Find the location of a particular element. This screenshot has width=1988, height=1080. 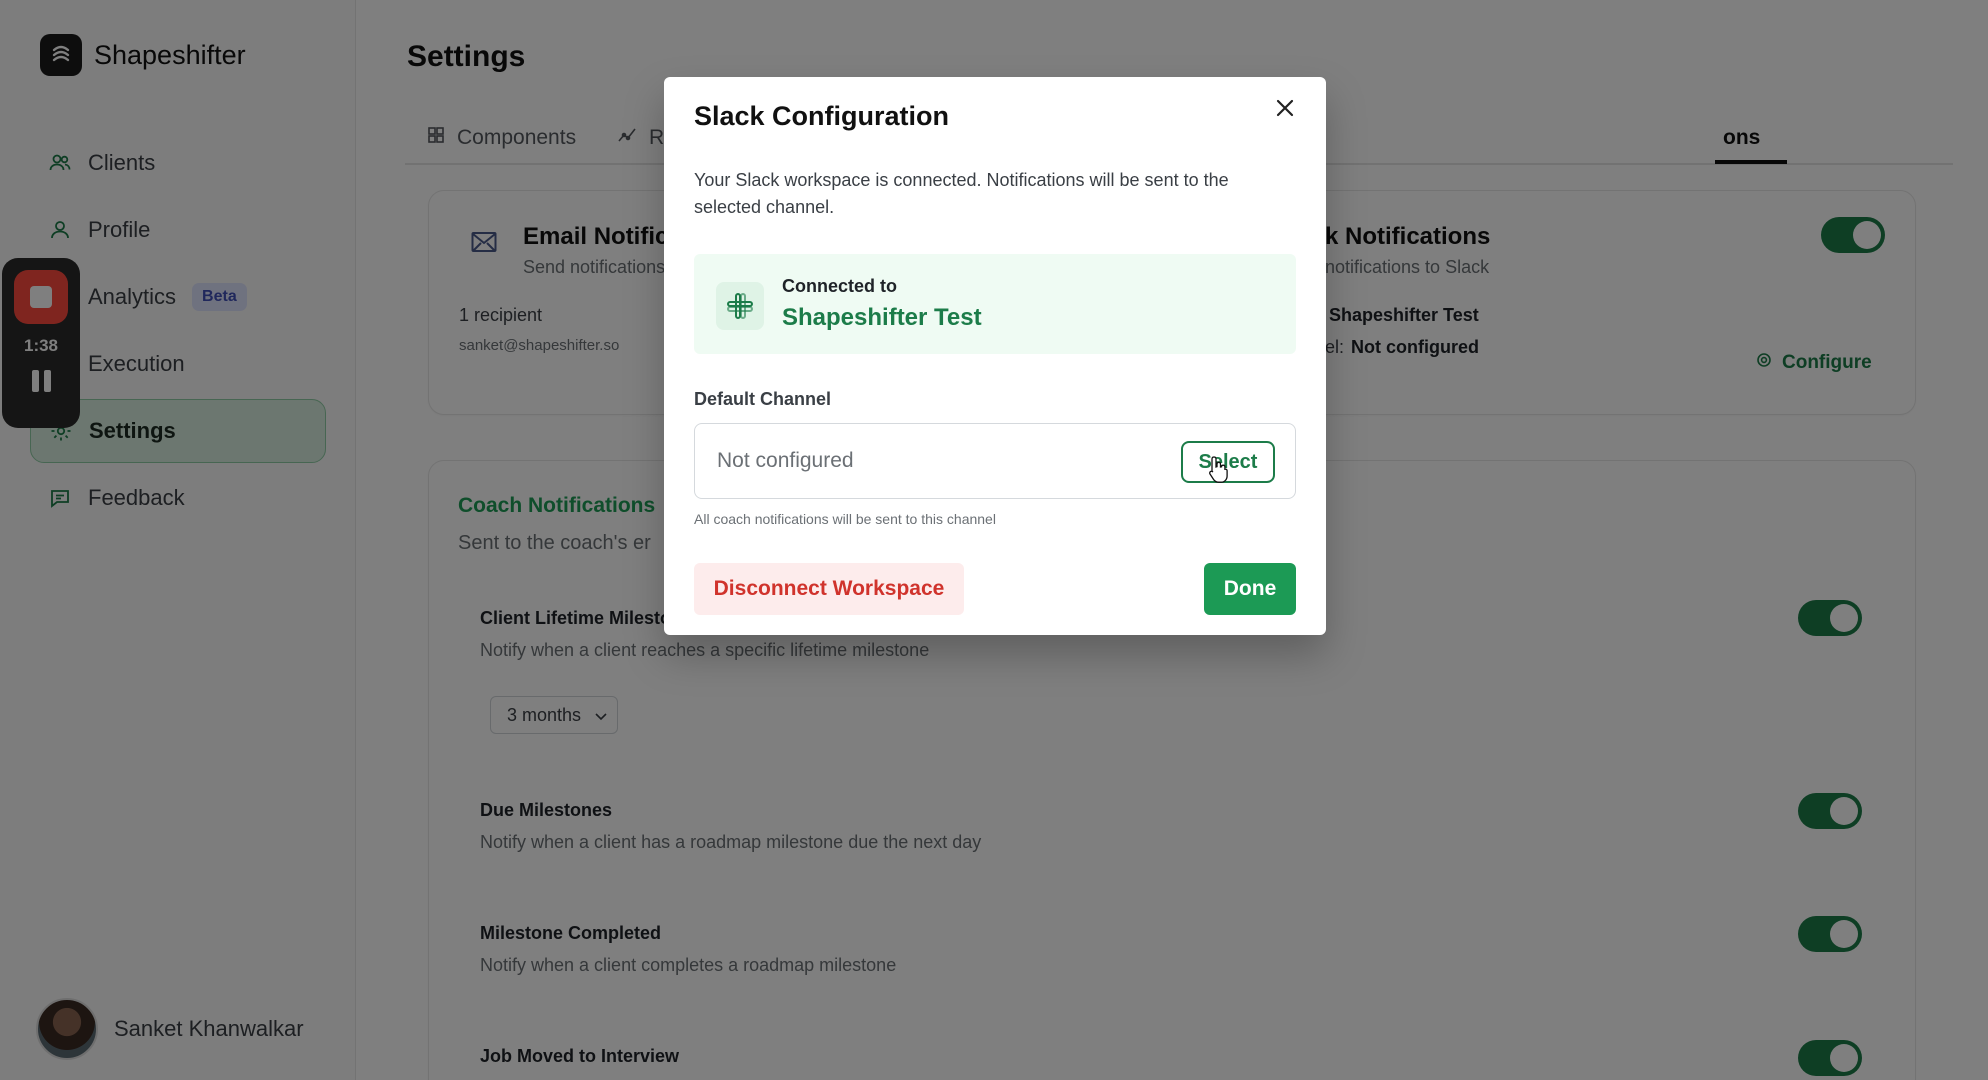

close-icon is located at coordinates (1285, 110).